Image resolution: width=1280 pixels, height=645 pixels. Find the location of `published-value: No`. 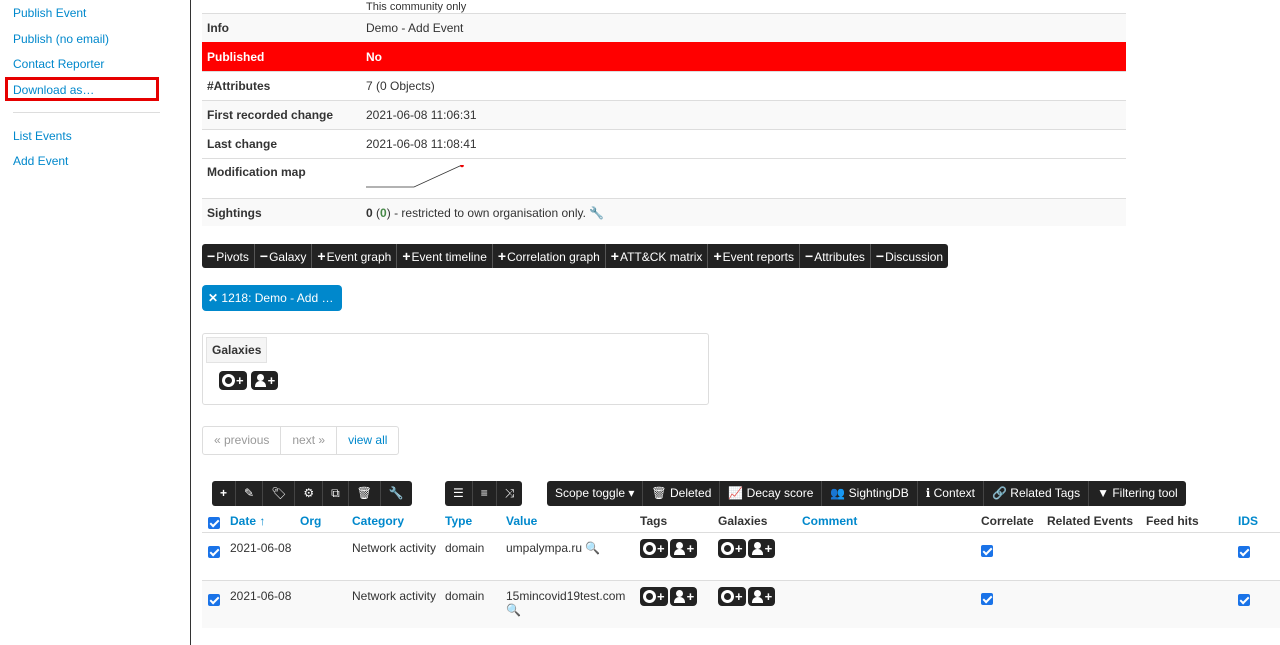

published-value: No is located at coordinates (374, 57).